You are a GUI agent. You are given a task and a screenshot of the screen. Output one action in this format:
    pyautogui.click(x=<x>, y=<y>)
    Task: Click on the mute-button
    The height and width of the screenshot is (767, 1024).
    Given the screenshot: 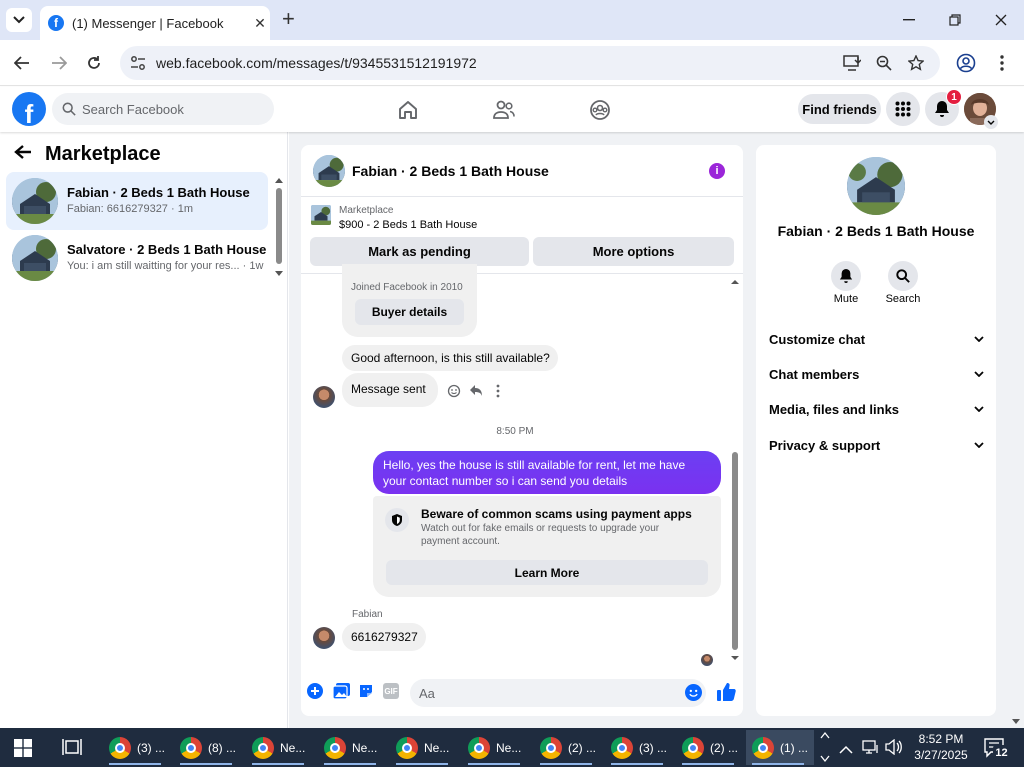 What is the action you would take?
    pyautogui.click(x=846, y=276)
    